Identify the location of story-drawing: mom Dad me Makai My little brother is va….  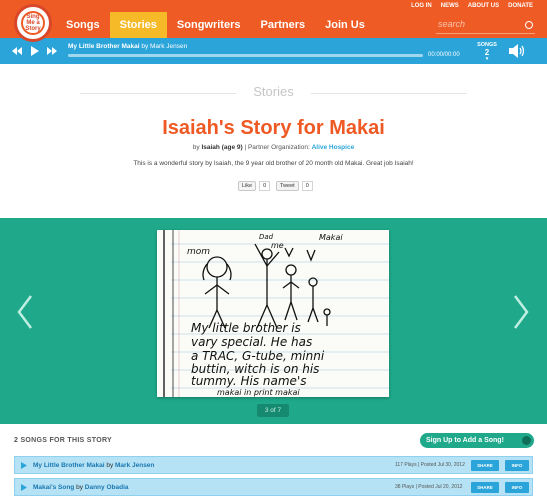
(273, 313).